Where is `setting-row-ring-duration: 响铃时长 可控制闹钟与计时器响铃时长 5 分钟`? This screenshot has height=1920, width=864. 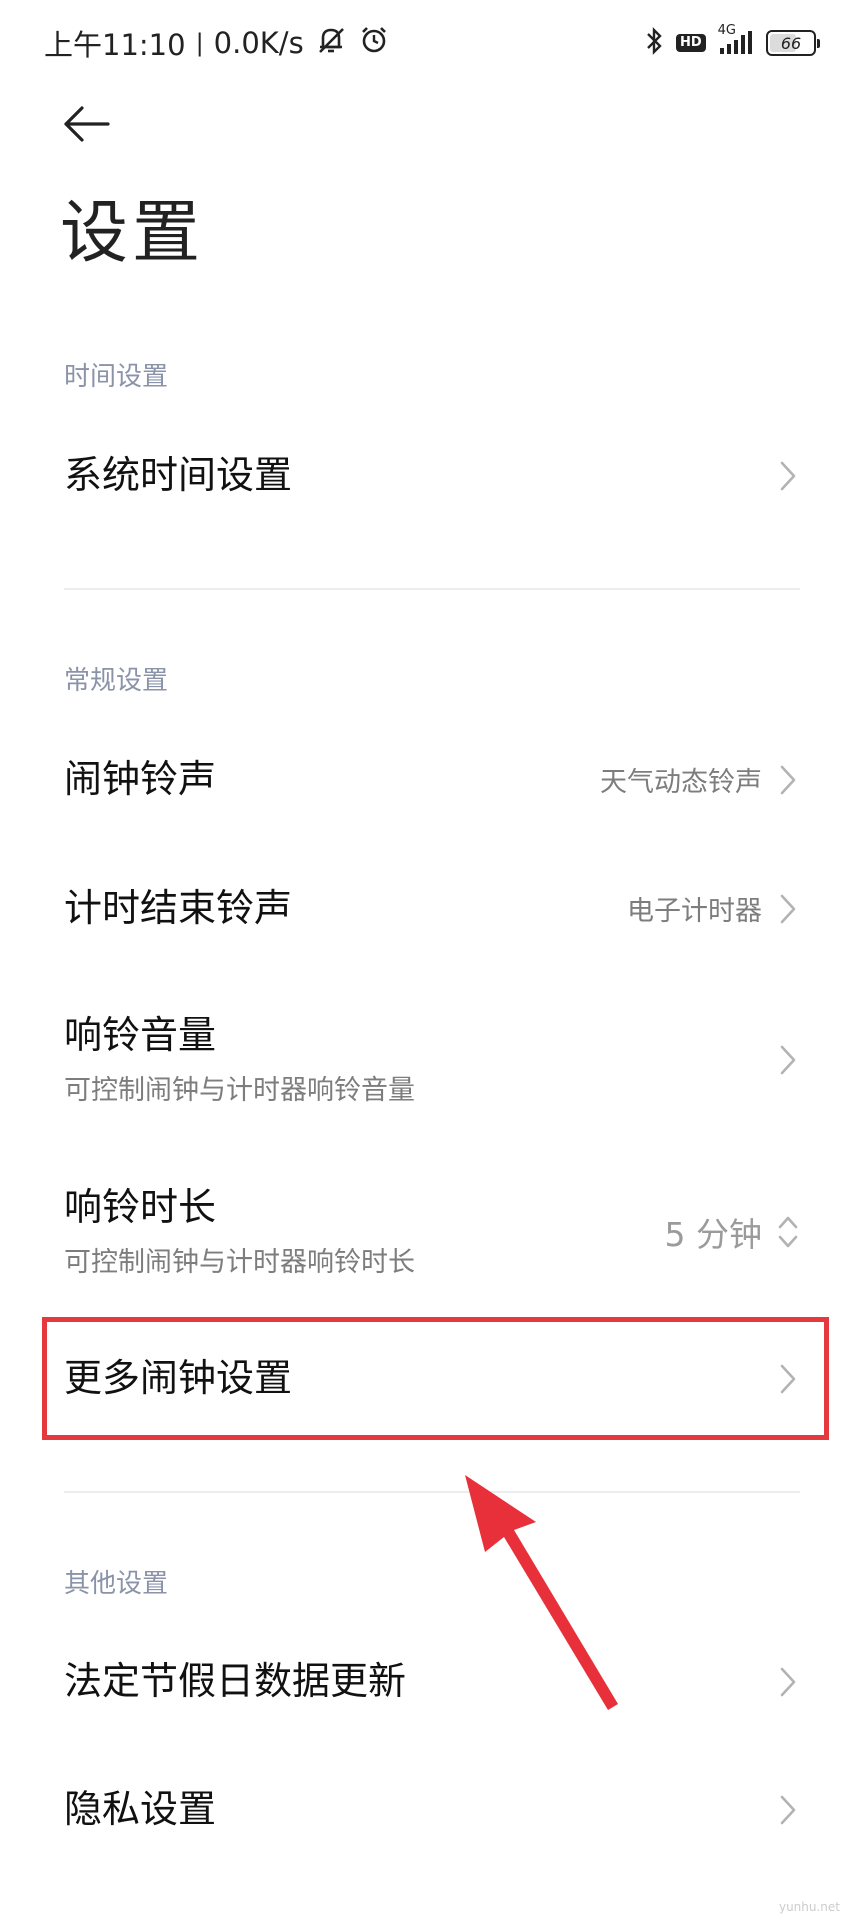 setting-row-ring-duration: 响铃时长 可控制闹钟与计时器响铃时长 5 分钟 is located at coordinates (432, 1232).